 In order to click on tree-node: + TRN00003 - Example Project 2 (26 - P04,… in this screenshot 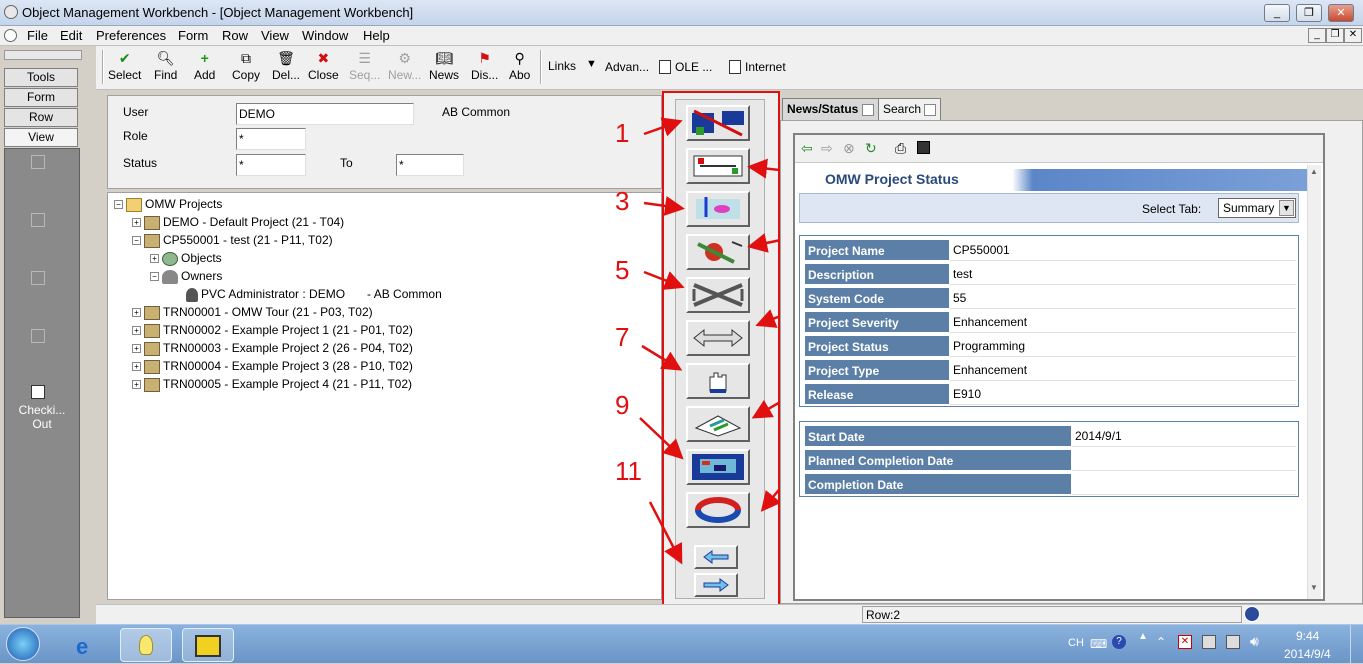, I will do `click(272, 348)`.